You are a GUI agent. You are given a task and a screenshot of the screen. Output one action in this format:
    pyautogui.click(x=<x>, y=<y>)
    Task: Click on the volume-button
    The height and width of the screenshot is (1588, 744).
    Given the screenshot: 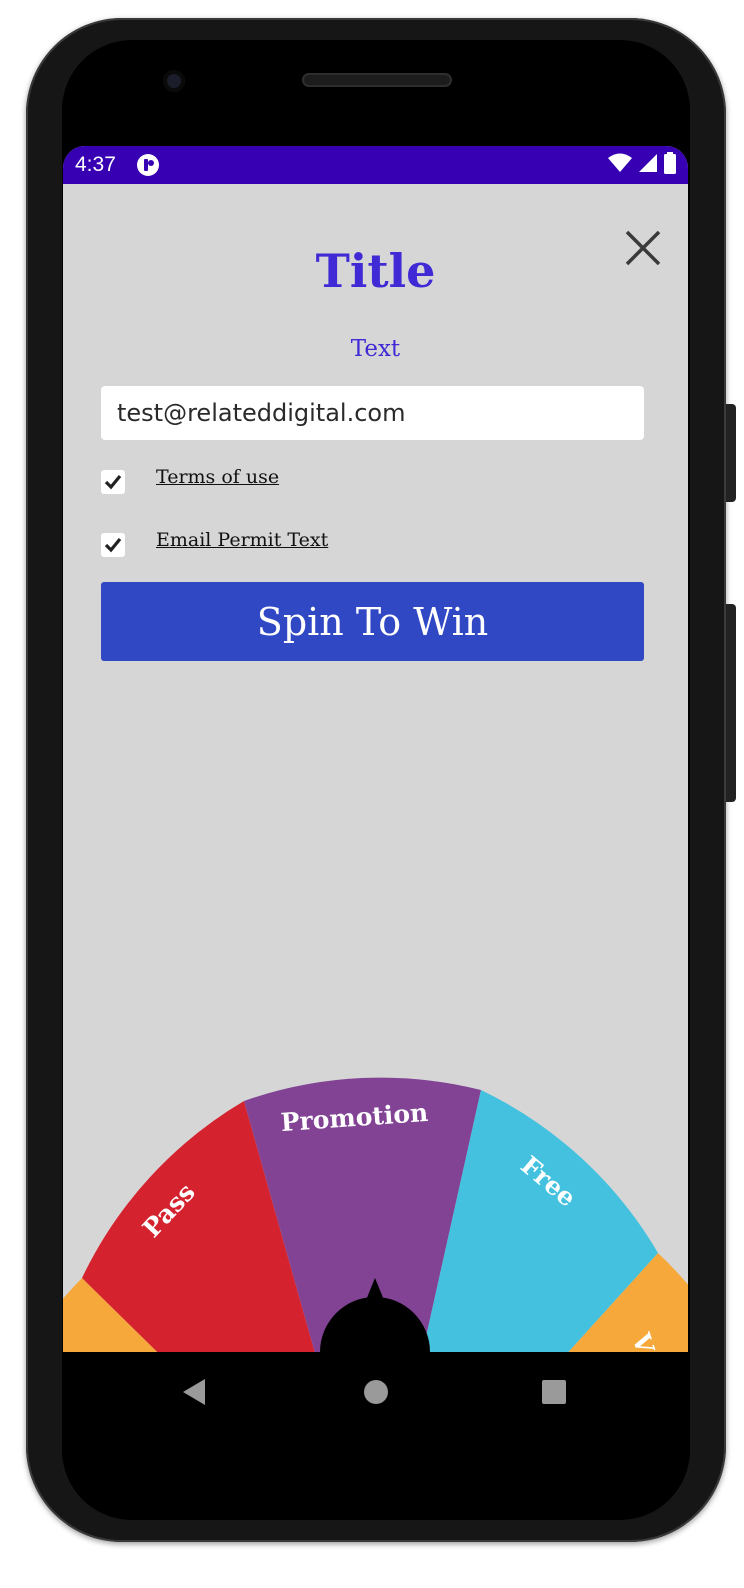 What is the action you would take?
    pyautogui.click(x=731, y=703)
    